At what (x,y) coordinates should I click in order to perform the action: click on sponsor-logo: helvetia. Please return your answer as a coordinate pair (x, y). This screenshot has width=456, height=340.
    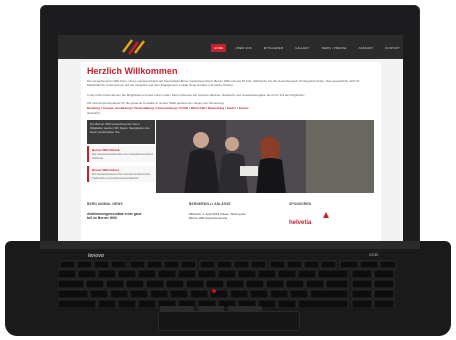
    Looking at the image, I should click on (309, 218).